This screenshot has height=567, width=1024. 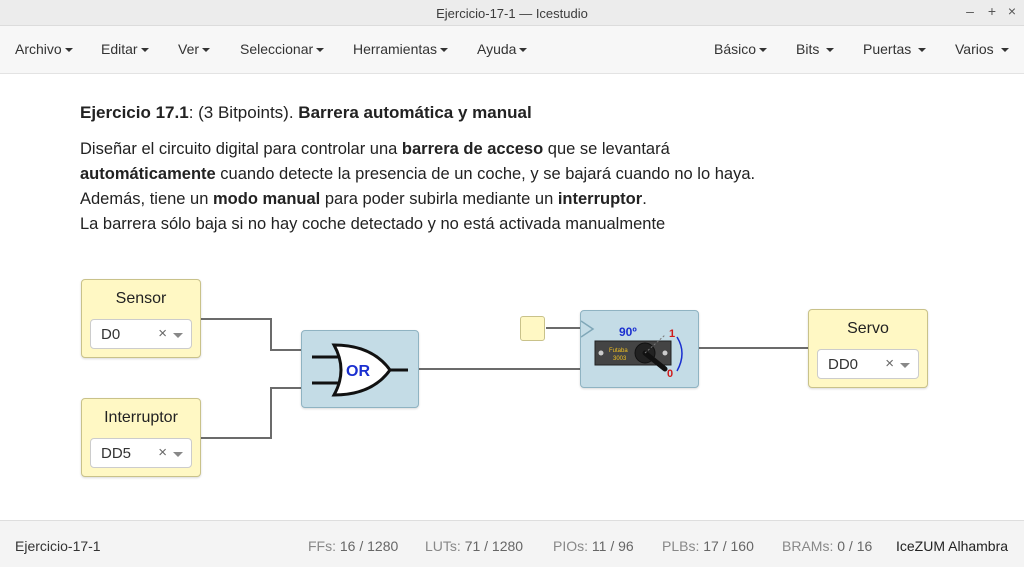 What do you see at coordinates (670, 374) in the screenshot?
I see `servo-low: 0` at bounding box center [670, 374].